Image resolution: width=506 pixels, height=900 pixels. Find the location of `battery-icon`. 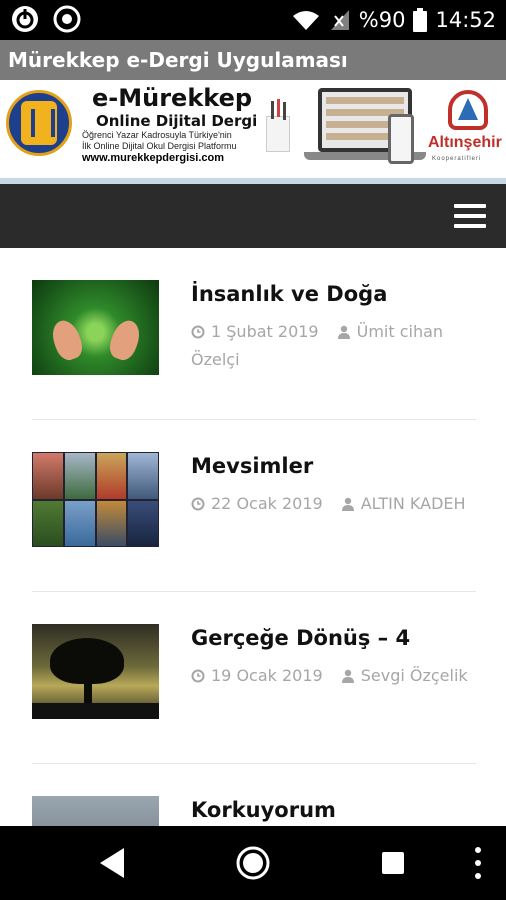

battery-icon is located at coordinates (420, 20).